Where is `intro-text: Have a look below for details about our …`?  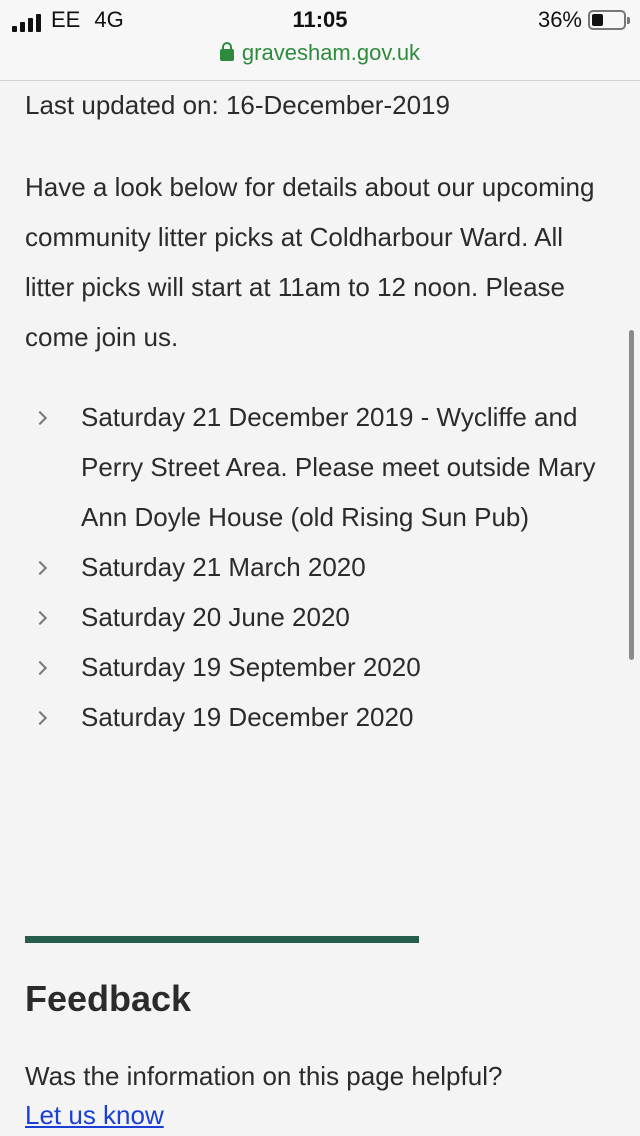
intro-text: Have a look below for details about our … is located at coordinates (310, 262).